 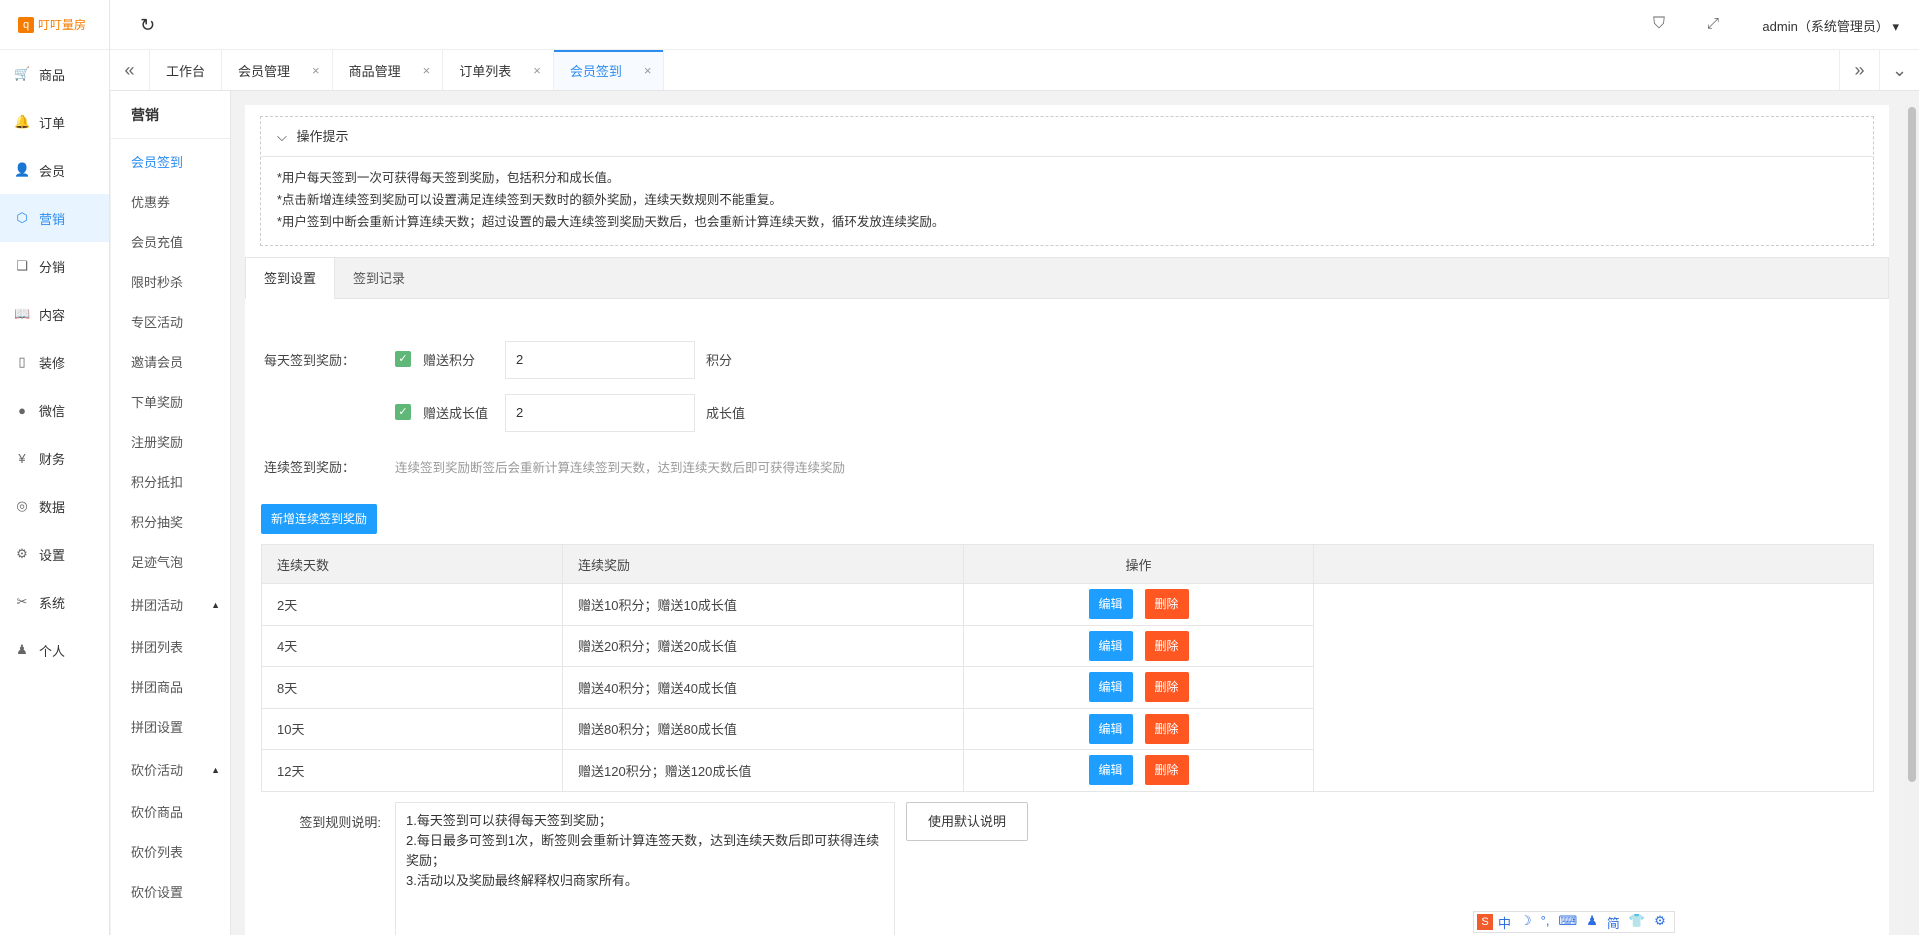 What do you see at coordinates (54, 650) in the screenshot?
I see `nav-item-12: ♟ 个人` at bounding box center [54, 650].